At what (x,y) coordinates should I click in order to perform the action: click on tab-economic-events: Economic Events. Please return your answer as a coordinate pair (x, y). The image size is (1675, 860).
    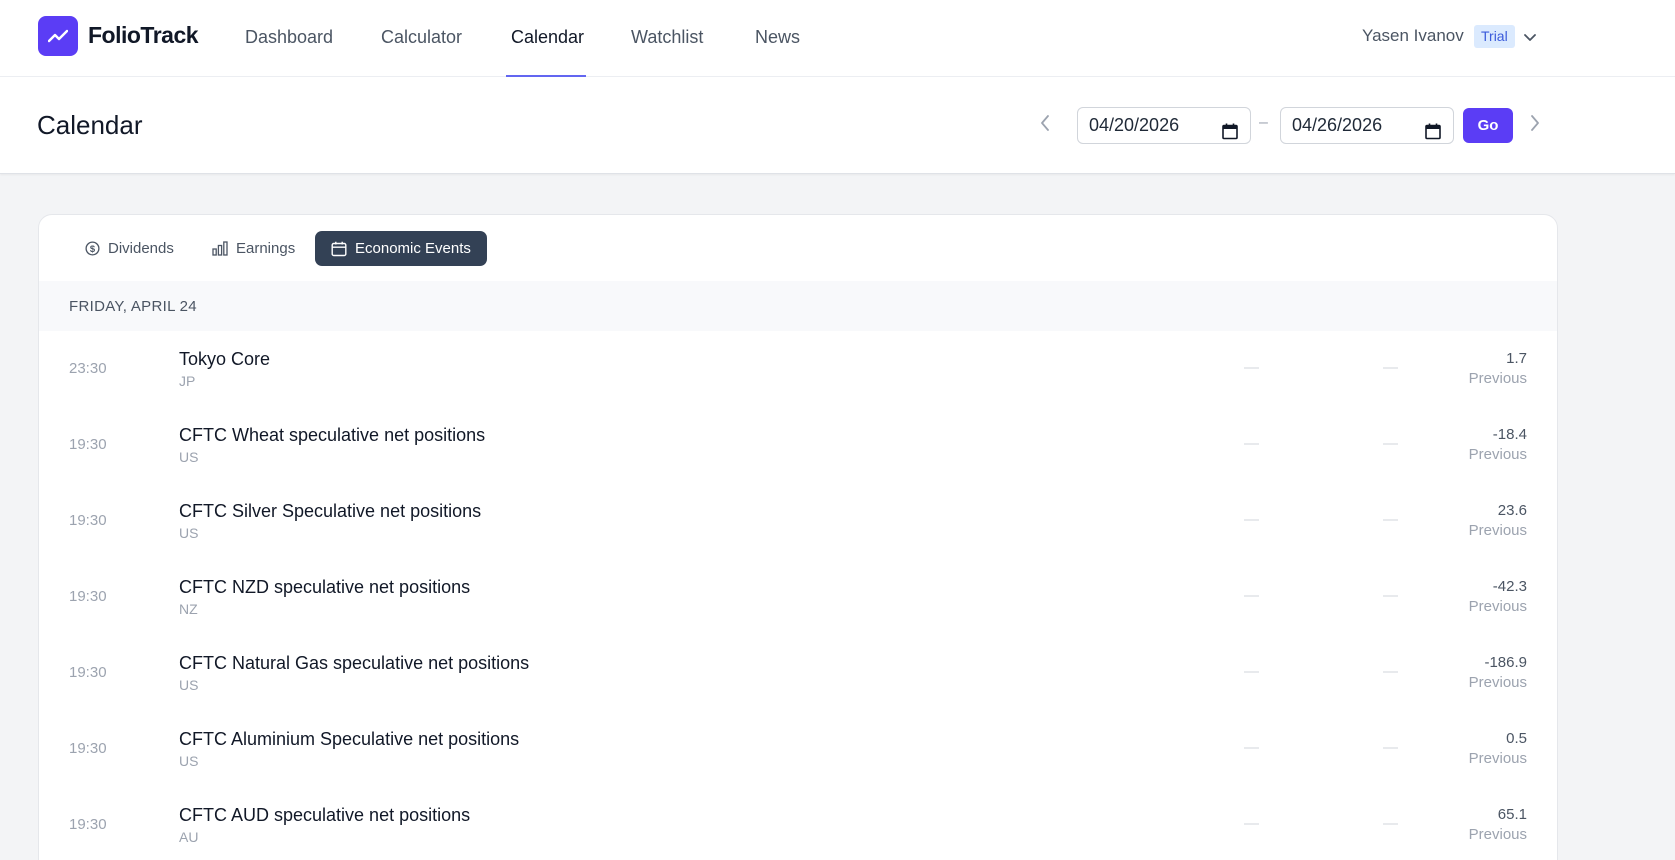
    Looking at the image, I should click on (401, 248).